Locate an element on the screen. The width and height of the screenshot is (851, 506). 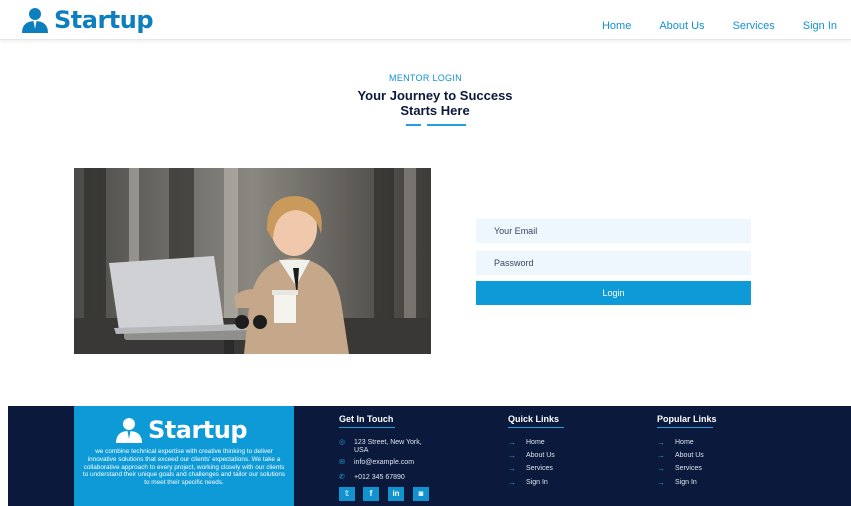
brand-name: Startup is located at coordinates (104, 20).